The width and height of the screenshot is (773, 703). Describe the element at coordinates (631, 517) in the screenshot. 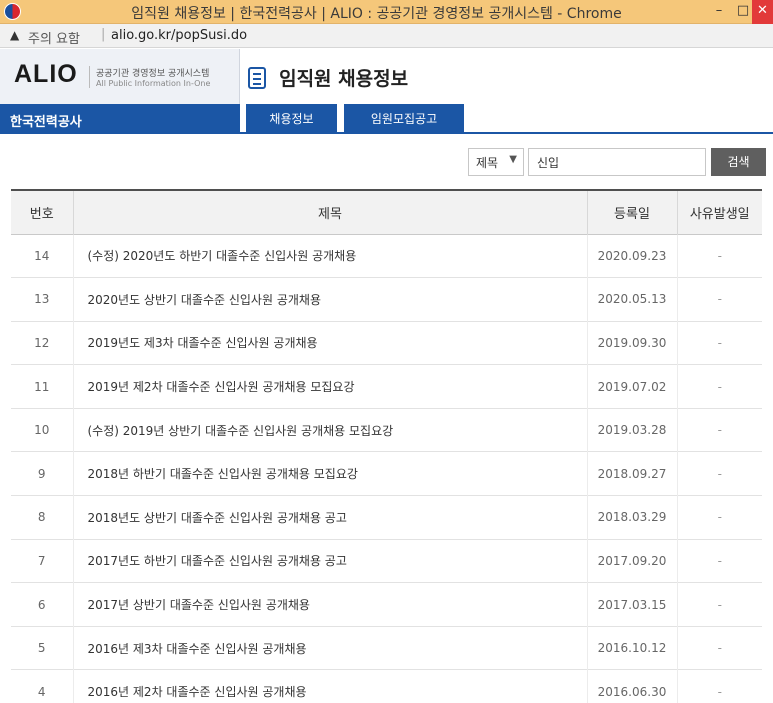

I see `row-date: 2018.03.29` at that location.